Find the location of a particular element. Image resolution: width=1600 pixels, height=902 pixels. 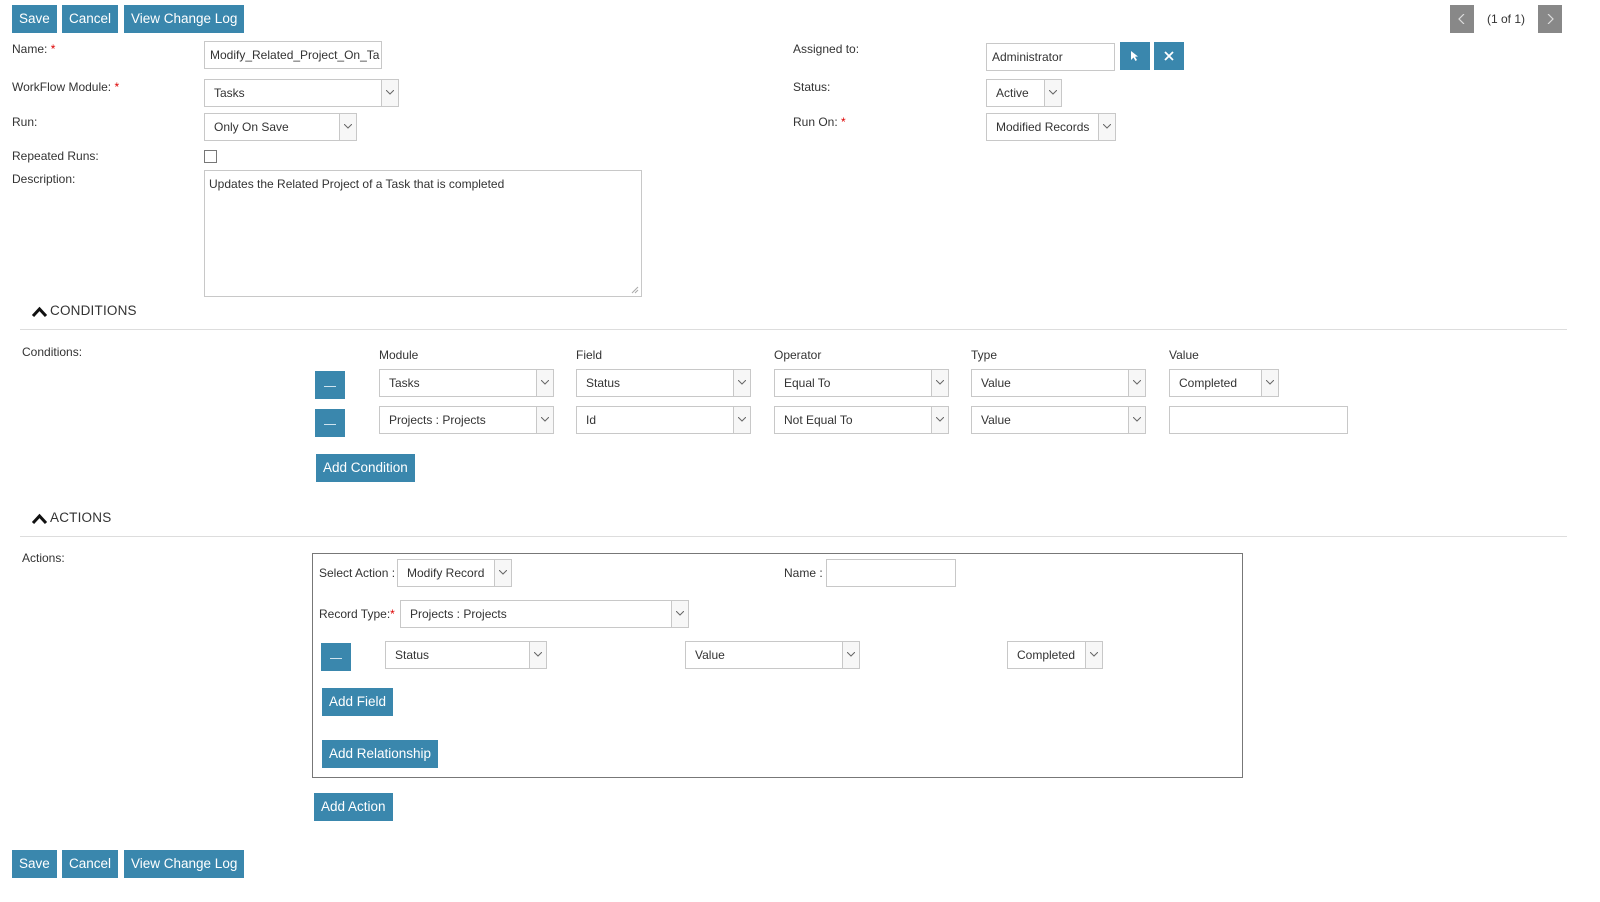

status-label: Status: is located at coordinates (812, 87).